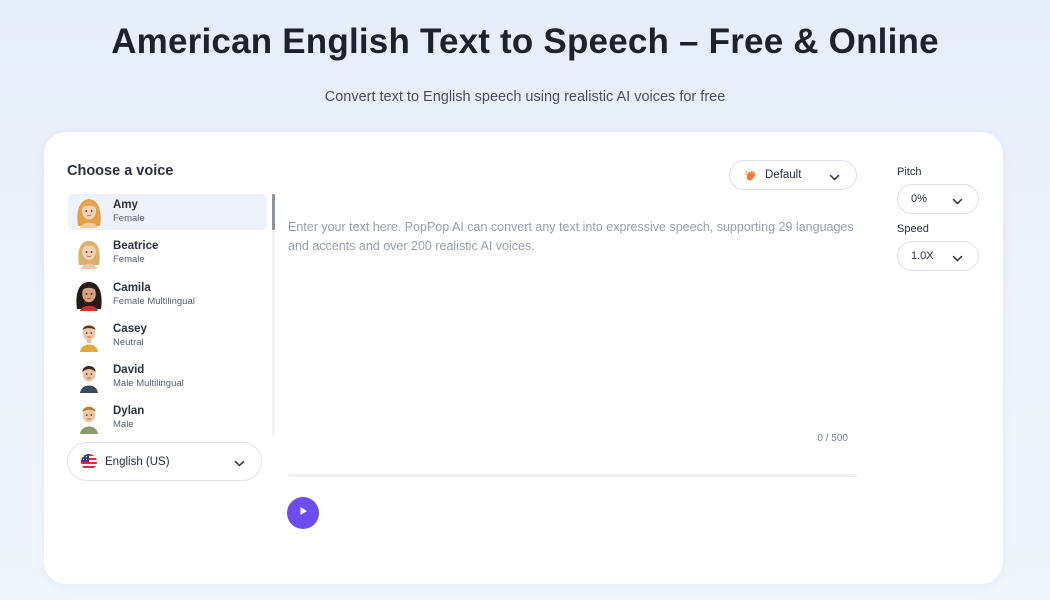 The width and height of the screenshot is (1050, 600). I want to click on char-count: 0 / 500, so click(832, 438).